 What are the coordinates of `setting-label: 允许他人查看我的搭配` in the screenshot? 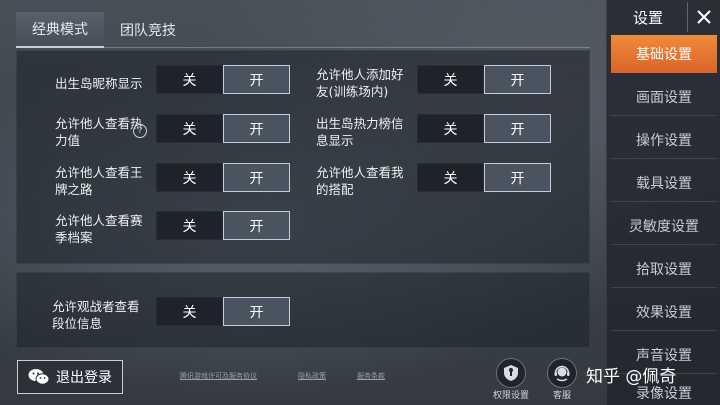 It's located at (360, 181).